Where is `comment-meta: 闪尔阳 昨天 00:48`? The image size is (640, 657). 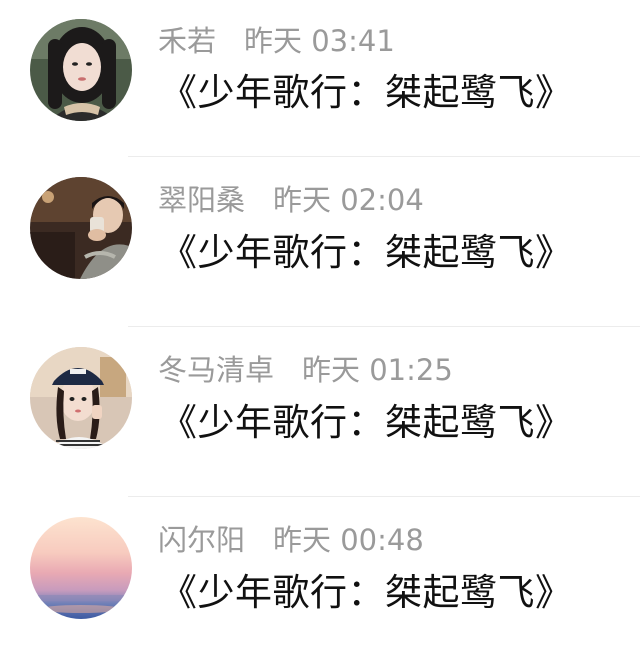 comment-meta: 闪尔阳 昨天 00:48 is located at coordinates (291, 540).